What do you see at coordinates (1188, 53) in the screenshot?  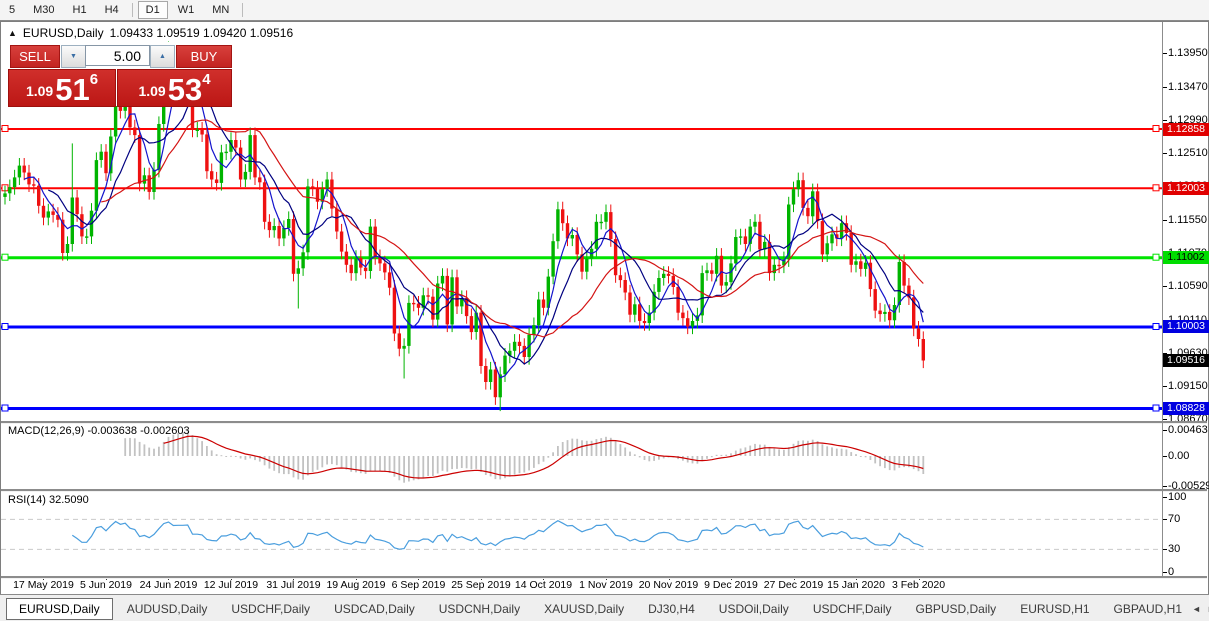 I see `price-tick-label: 1.13950` at bounding box center [1188, 53].